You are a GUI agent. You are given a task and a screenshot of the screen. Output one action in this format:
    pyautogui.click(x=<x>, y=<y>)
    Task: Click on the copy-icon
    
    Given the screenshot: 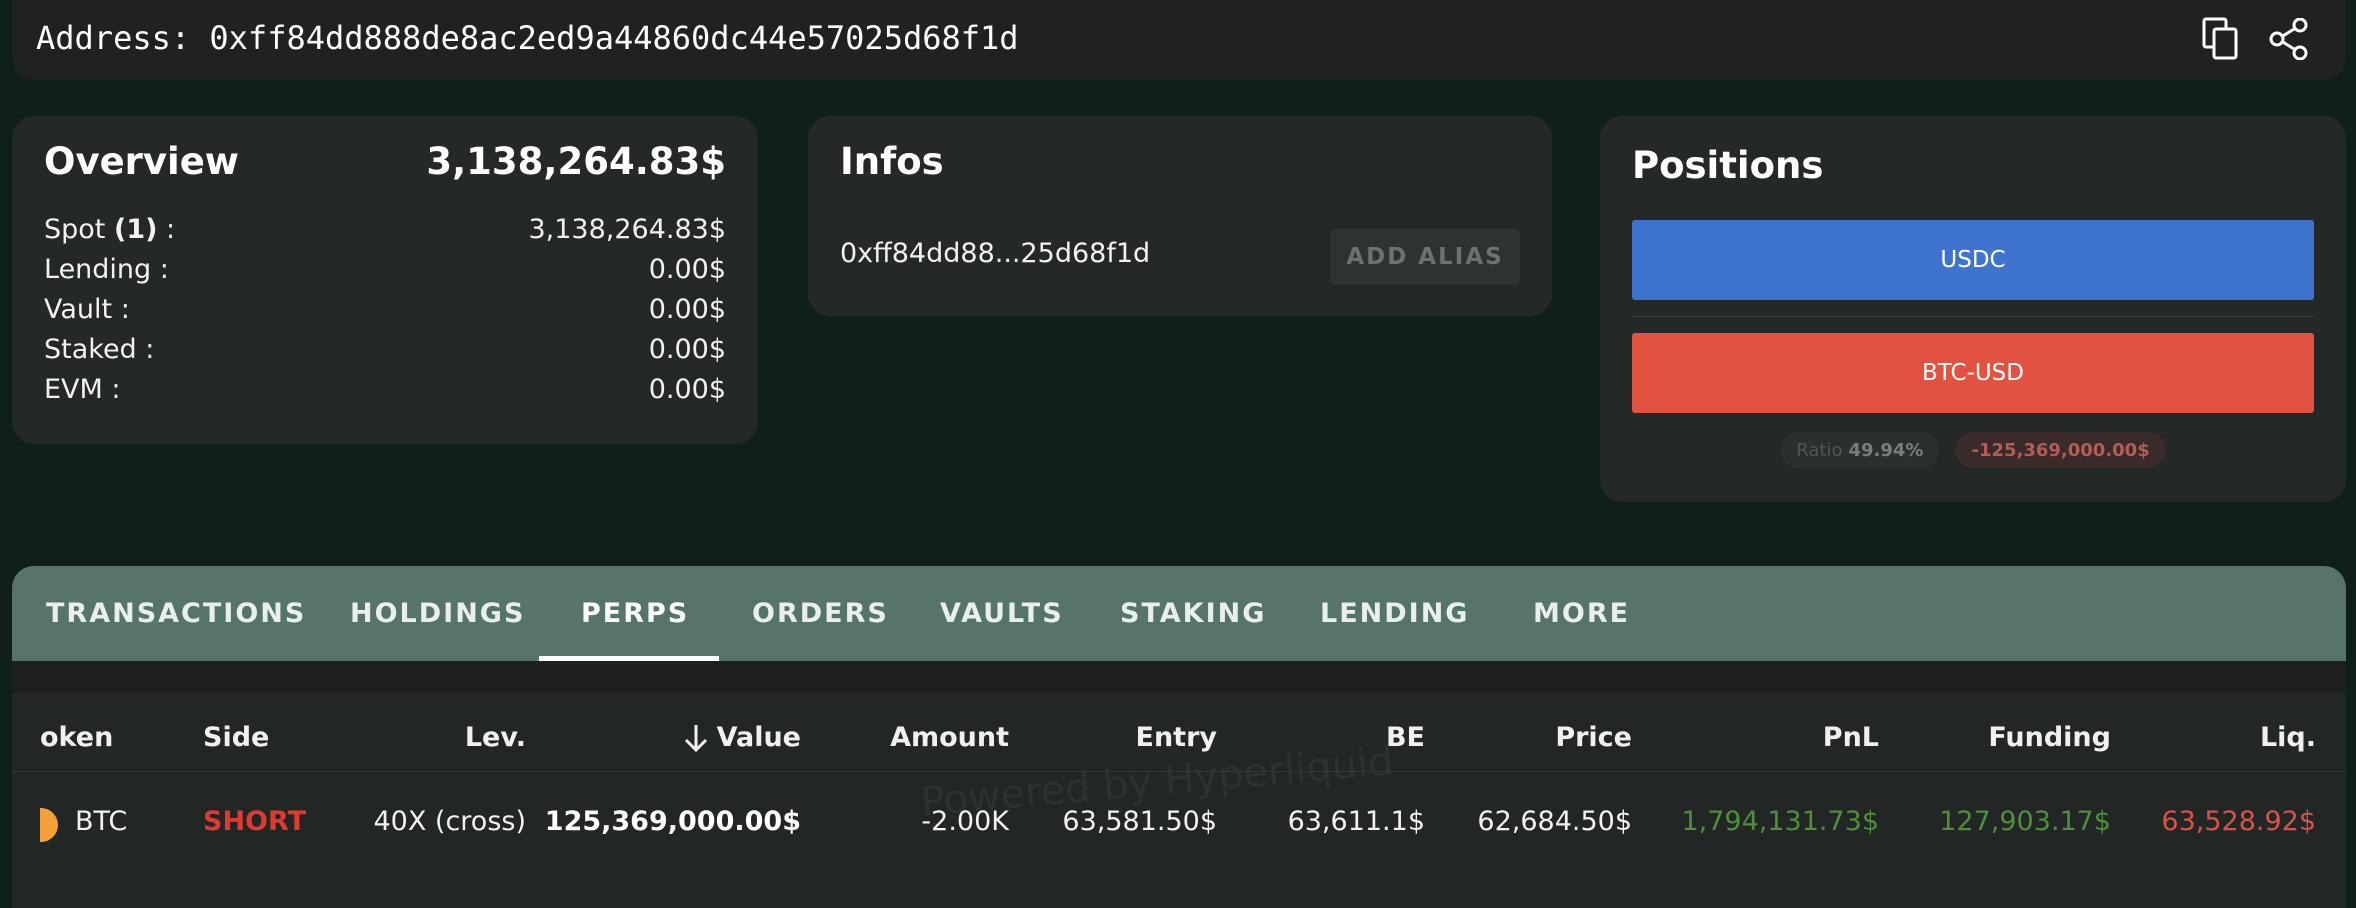 What is the action you would take?
    pyautogui.click(x=2221, y=38)
    